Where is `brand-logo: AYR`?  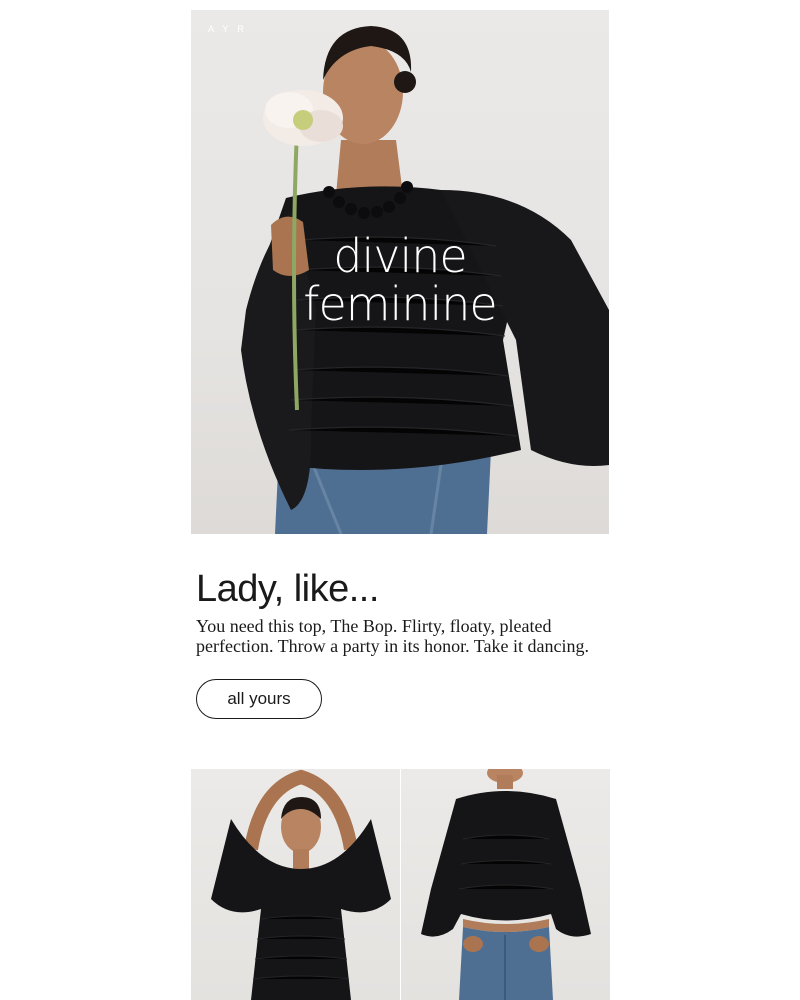
brand-logo: AYR is located at coordinates (230, 29).